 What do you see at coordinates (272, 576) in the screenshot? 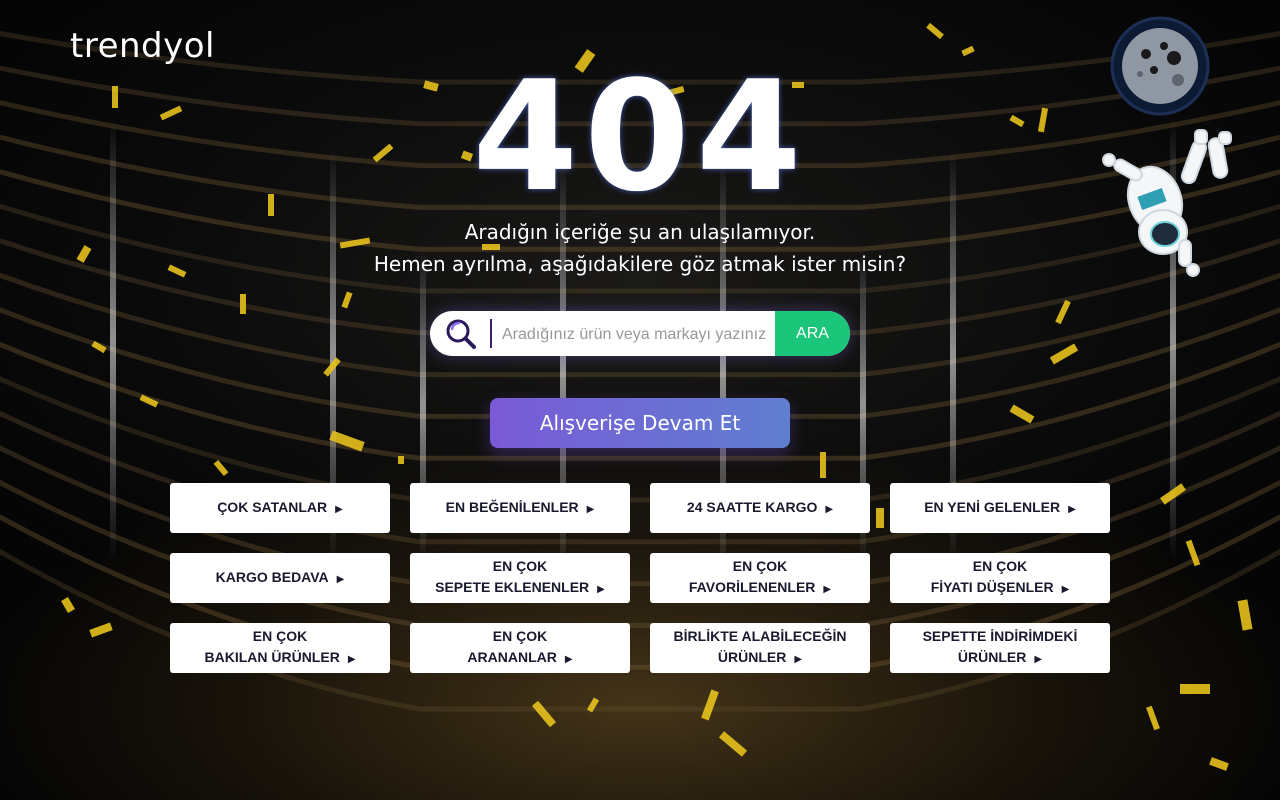
I see `category-link-label: KARGO BEDAVA` at bounding box center [272, 576].